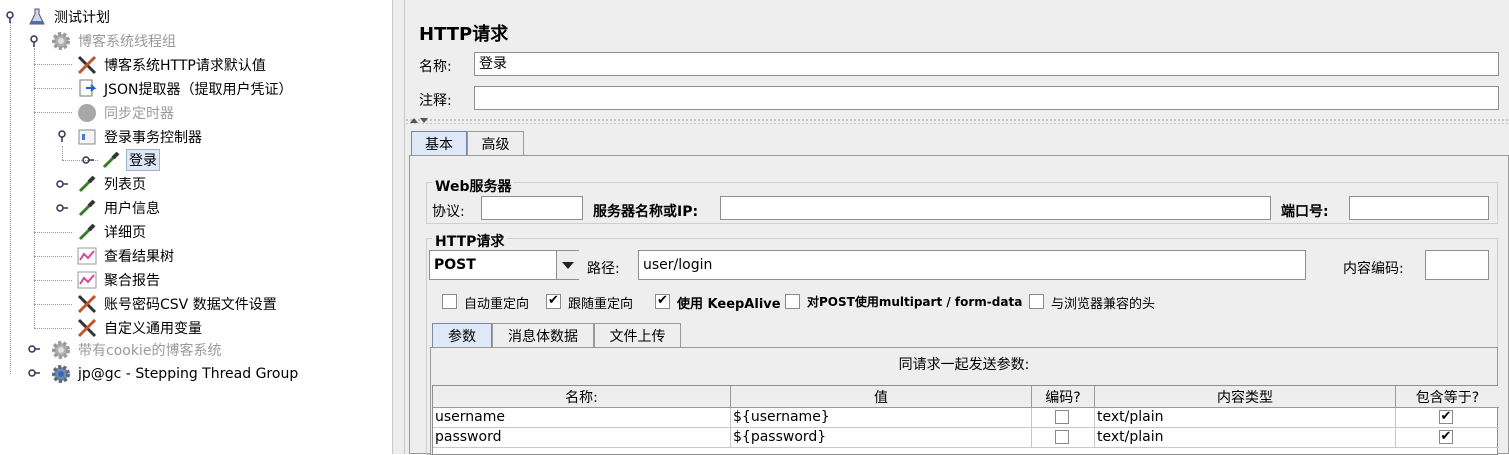 Image resolution: width=1509 pixels, height=455 pixels. Describe the element at coordinates (792, 301) in the screenshot. I see `multipart-checkbox` at that location.